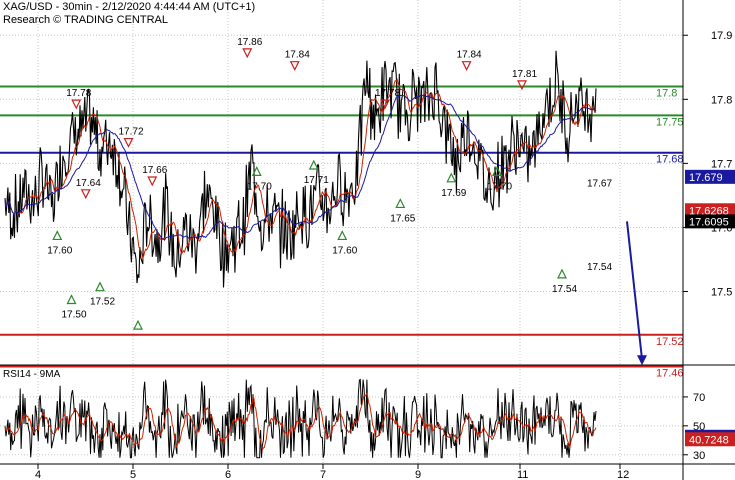 This screenshot has width=735, height=480. Describe the element at coordinates (666, 93) in the screenshot. I see `resistance-2-label: 17.8` at that location.